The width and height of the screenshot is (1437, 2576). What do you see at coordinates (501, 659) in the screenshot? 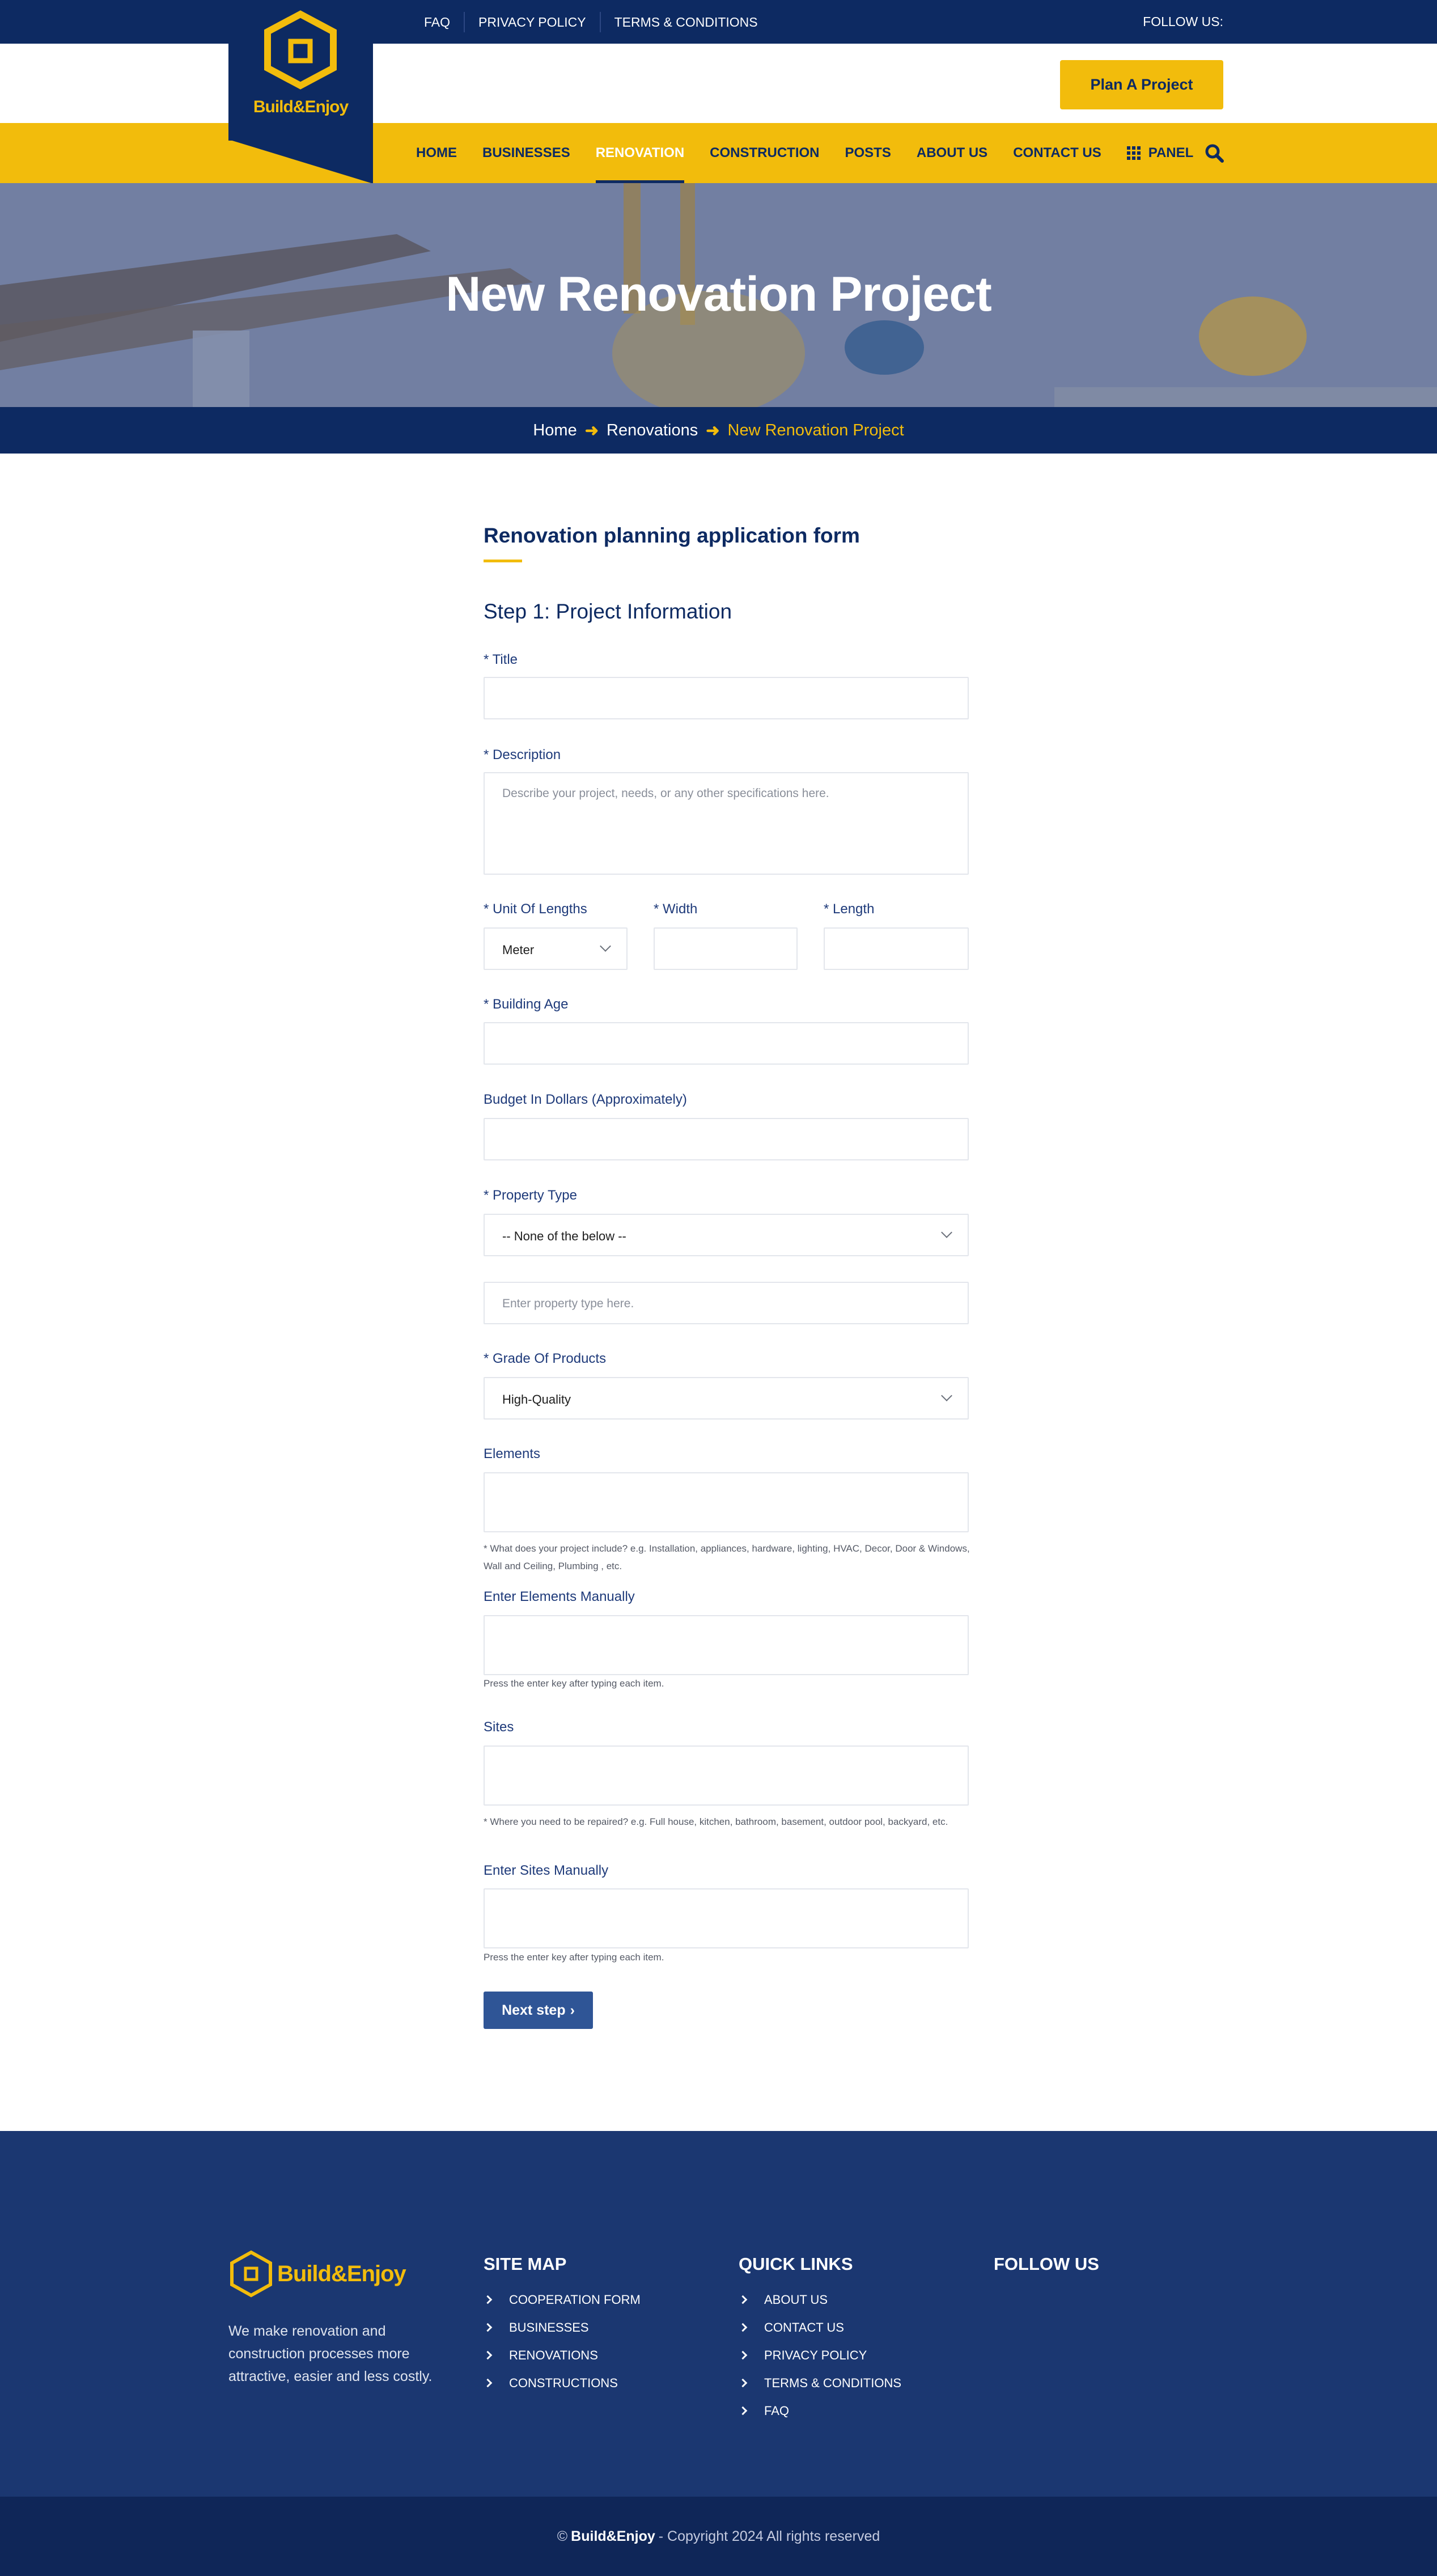
I see `title-label: * Title` at bounding box center [501, 659].